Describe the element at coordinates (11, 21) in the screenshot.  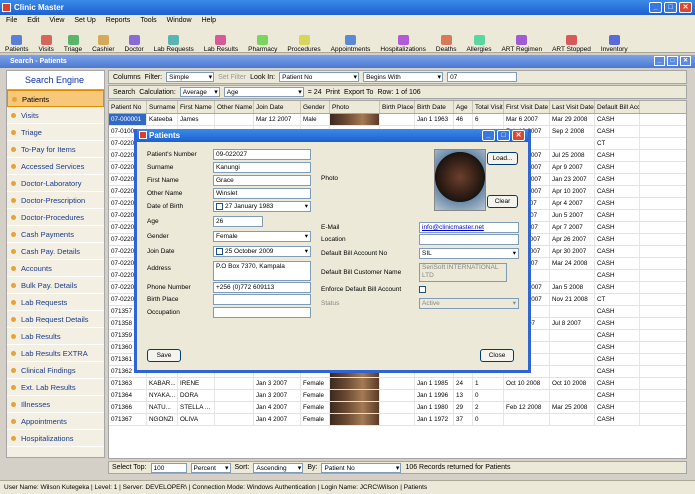
I see `menu-file: File` at that location.